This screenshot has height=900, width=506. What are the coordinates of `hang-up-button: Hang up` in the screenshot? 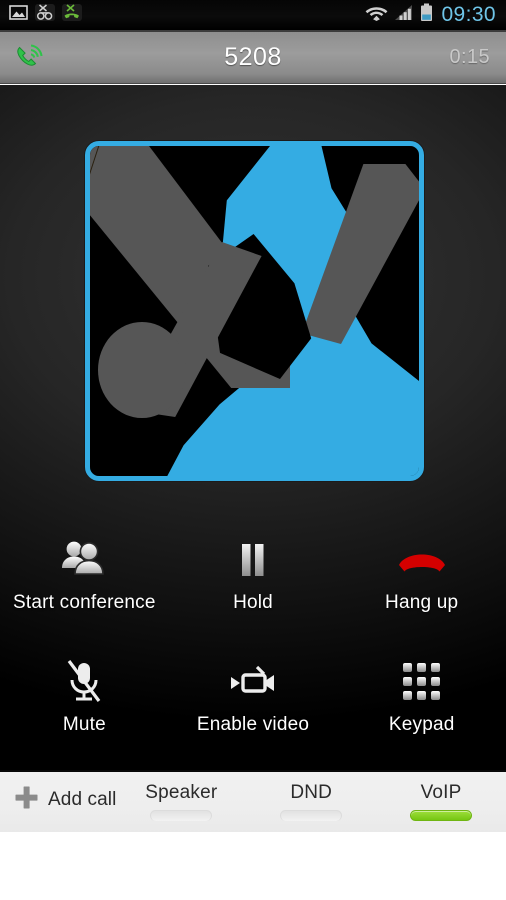 It's located at (421, 581).